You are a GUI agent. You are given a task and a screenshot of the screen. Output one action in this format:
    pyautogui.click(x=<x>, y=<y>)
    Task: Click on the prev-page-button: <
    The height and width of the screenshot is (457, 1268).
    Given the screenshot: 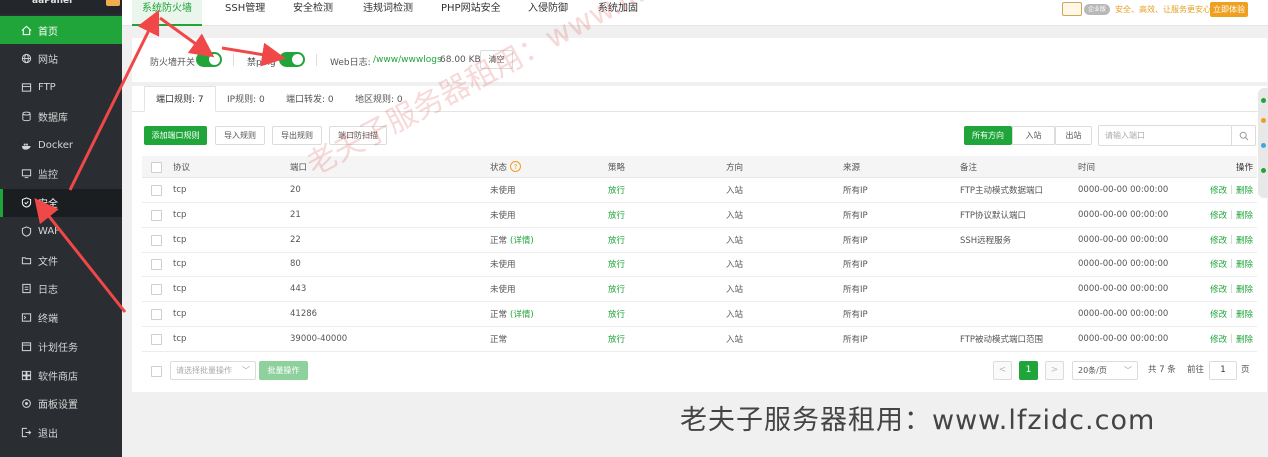 What is the action you would take?
    pyautogui.click(x=1002, y=370)
    